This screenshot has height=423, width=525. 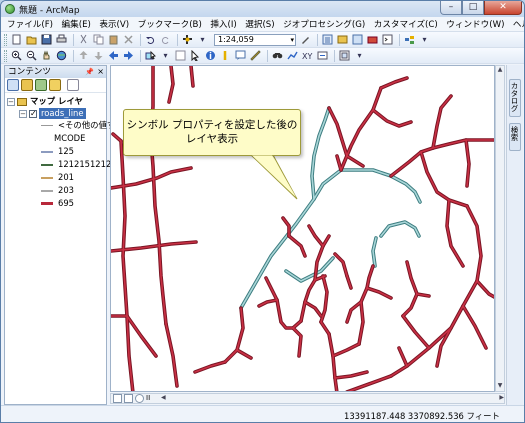 I want to click on scroll-right-icon: ▶, so click(x=501, y=397).